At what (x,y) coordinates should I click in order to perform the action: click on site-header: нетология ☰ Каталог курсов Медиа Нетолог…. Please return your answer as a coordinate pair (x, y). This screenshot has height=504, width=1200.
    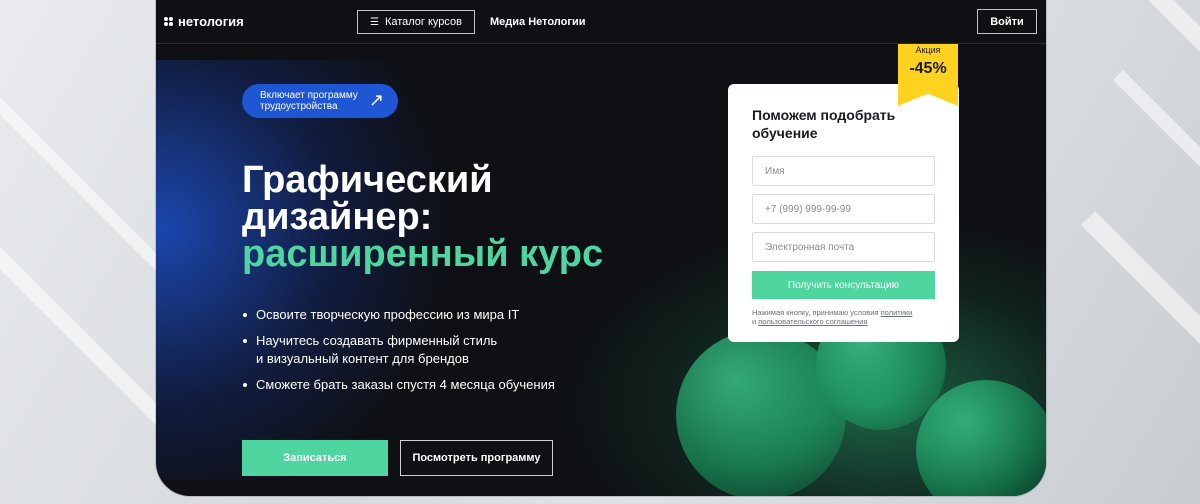
    Looking at the image, I should click on (601, 22).